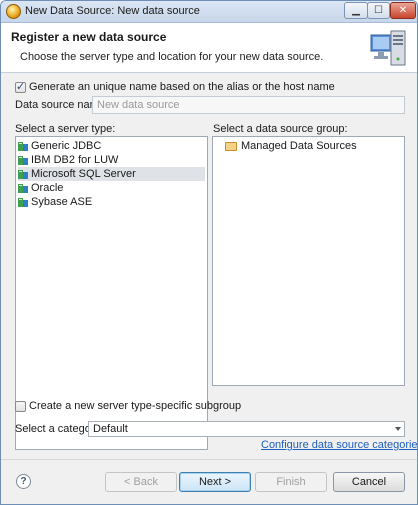 The width and height of the screenshot is (418, 505). Describe the element at coordinates (89, 37) in the screenshot. I see `banner-title: Register a new data source` at that location.